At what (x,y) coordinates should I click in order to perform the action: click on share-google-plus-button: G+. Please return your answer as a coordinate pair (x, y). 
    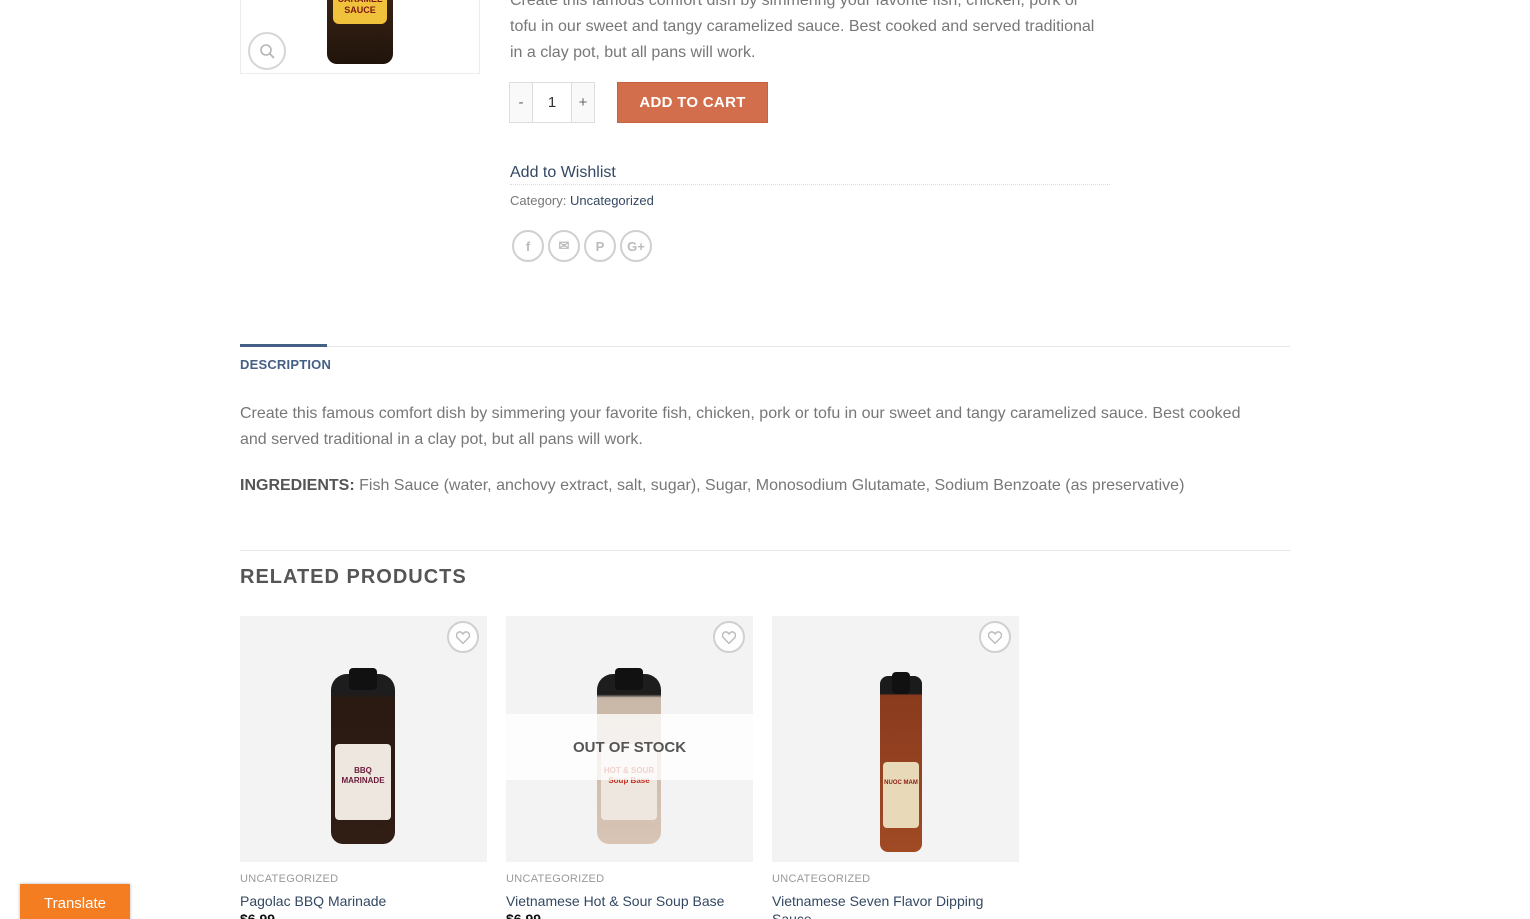
    Looking at the image, I should click on (636, 246).